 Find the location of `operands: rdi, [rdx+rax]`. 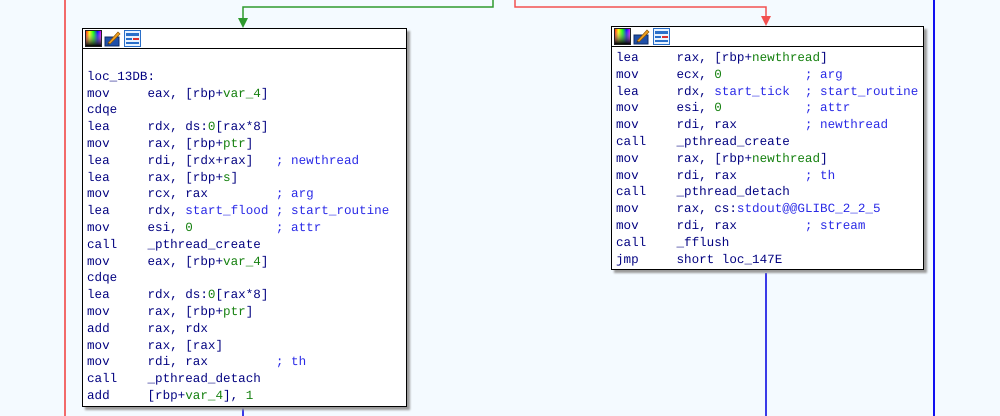

operands: rdi, [rdx+rax] is located at coordinates (200, 161).